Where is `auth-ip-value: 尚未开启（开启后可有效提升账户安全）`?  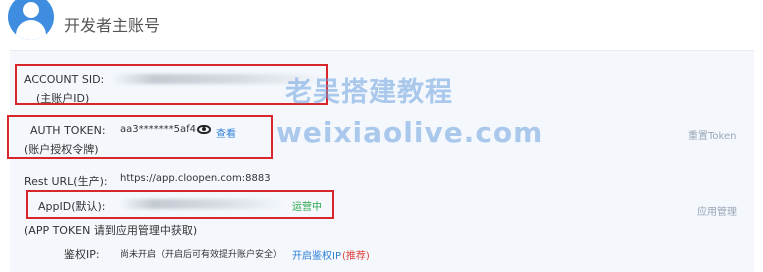
auth-ip-value: 尚未开启（开启后可有效提升账户安全） is located at coordinates (201, 255).